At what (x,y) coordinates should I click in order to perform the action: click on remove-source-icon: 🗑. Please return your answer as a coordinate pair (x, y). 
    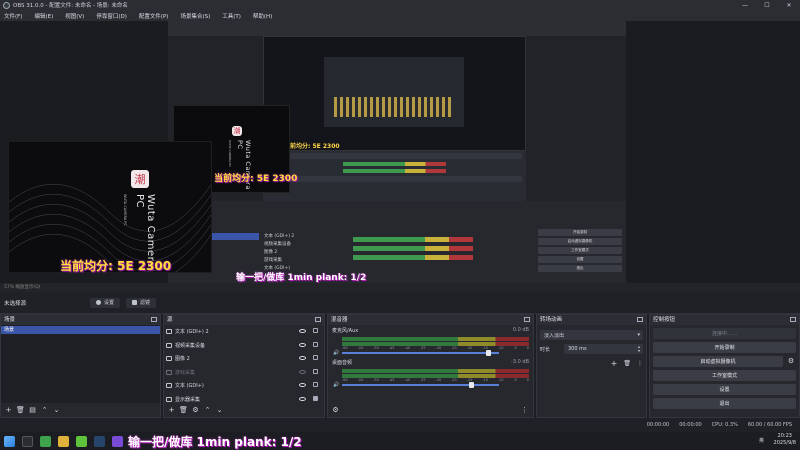
    Looking at the image, I should click on (183, 410).